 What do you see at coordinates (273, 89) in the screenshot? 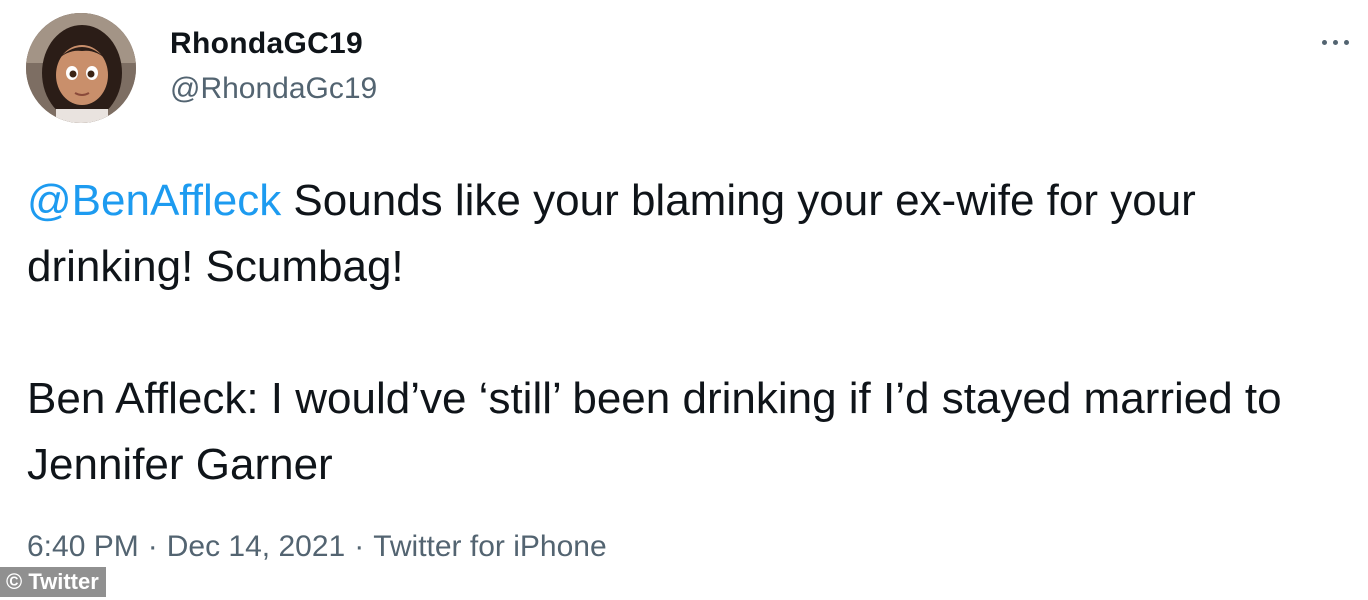
I see `author-handle: @RhondaGc19` at bounding box center [273, 89].